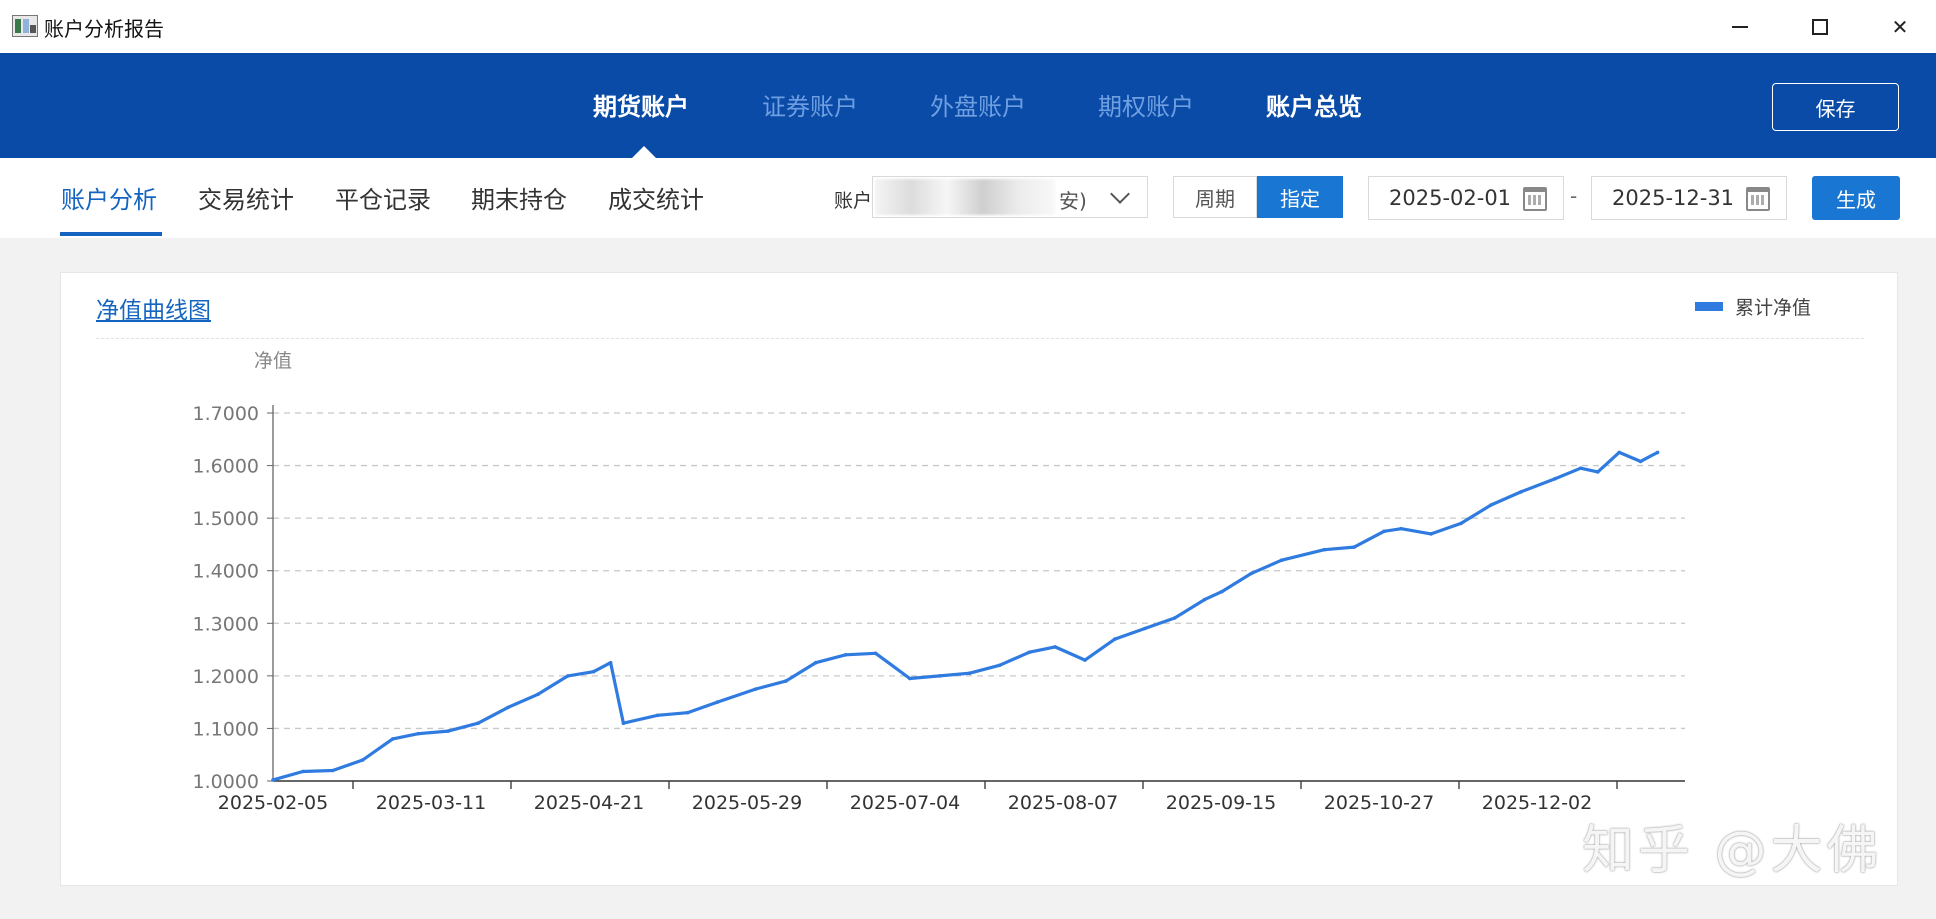 The height and width of the screenshot is (919, 1936). What do you see at coordinates (968, 26) in the screenshot?
I see `window-titlebar: 账户分析报告 ✕` at bounding box center [968, 26].